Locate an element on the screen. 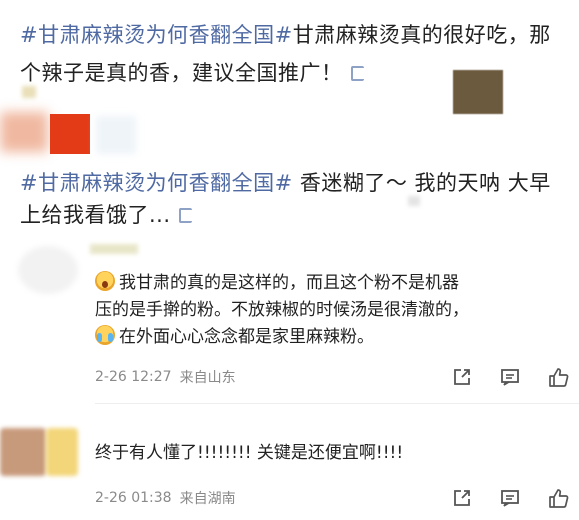 Image resolution: width=579 pixels, height=520 pixels. post1-line1: #甘肃麻辣烫为何香翻全国#甘肃麻辣烫真的很好吃，那 is located at coordinates (285, 35).